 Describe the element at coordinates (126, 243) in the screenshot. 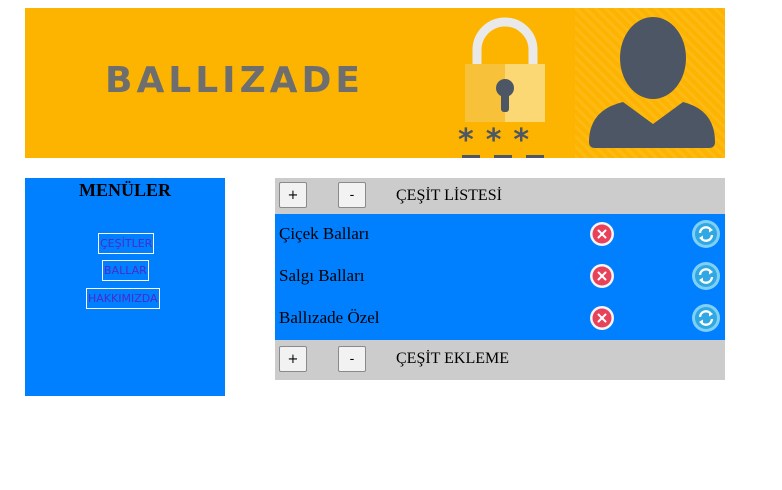

I see `sidebar-item-cesitler: ÇEŞİTLER` at that location.